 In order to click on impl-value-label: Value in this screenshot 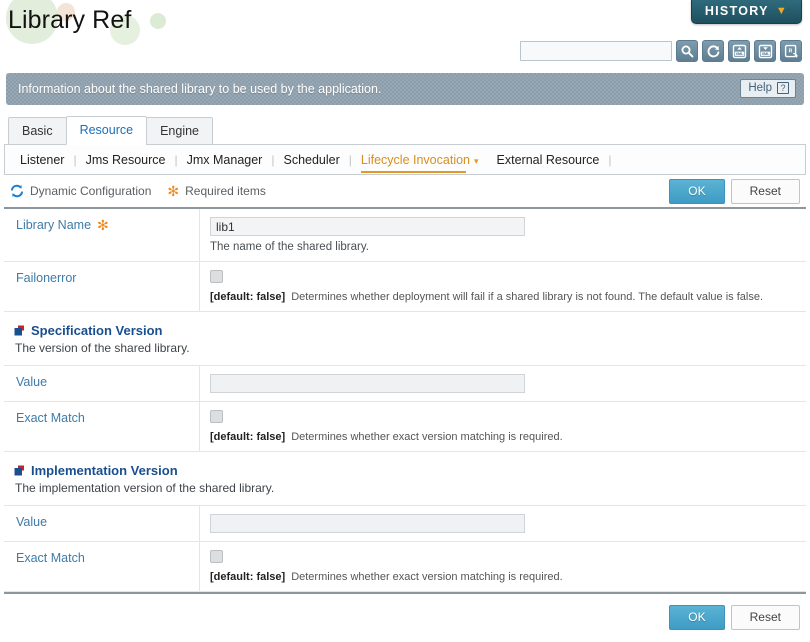, I will do `click(32, 522)`.